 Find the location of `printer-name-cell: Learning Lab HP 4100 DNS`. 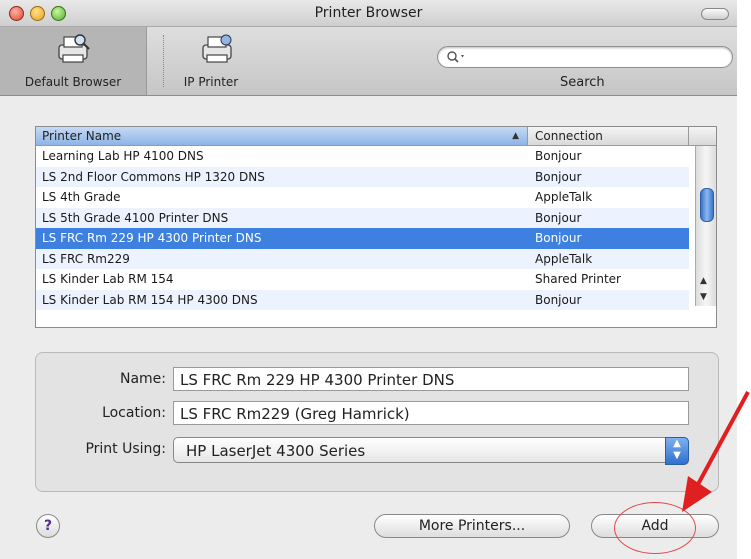

printer-name-cell: Learning Lab HP 4100 DNS is located at coordinates (123, 156).